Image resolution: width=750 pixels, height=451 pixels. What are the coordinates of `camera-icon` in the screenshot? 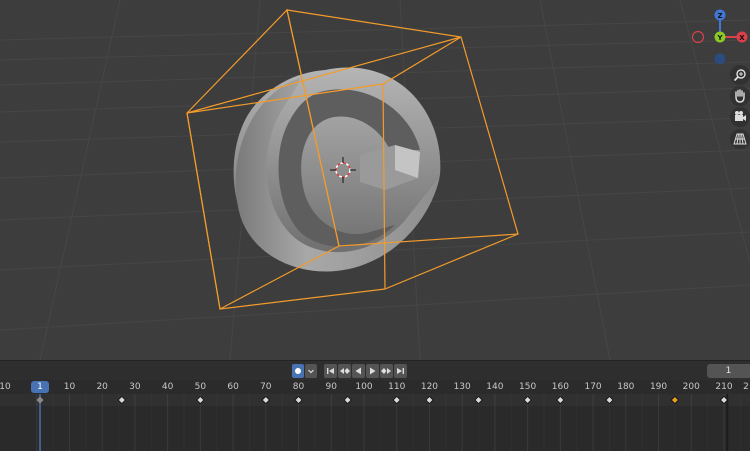 It's located at (740, 117).